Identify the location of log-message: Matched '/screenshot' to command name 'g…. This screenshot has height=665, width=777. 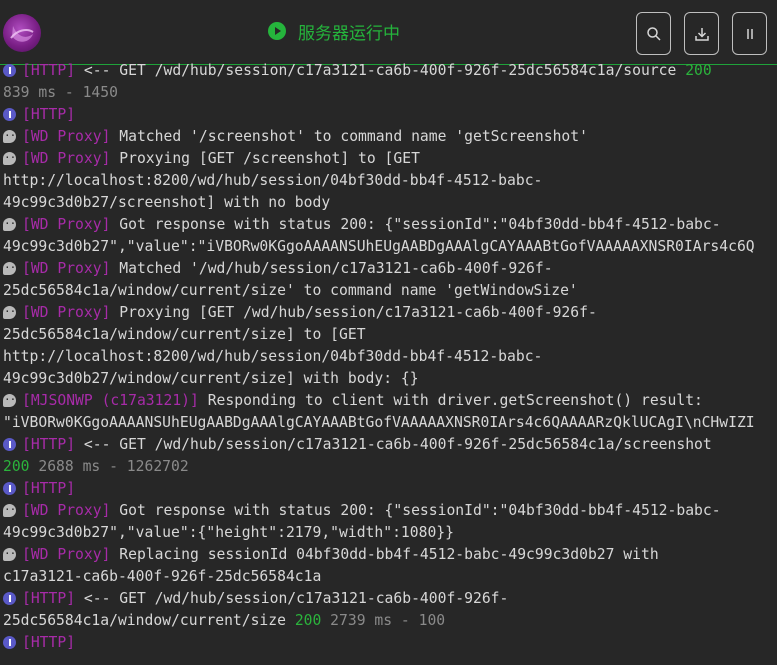
(349, 136).